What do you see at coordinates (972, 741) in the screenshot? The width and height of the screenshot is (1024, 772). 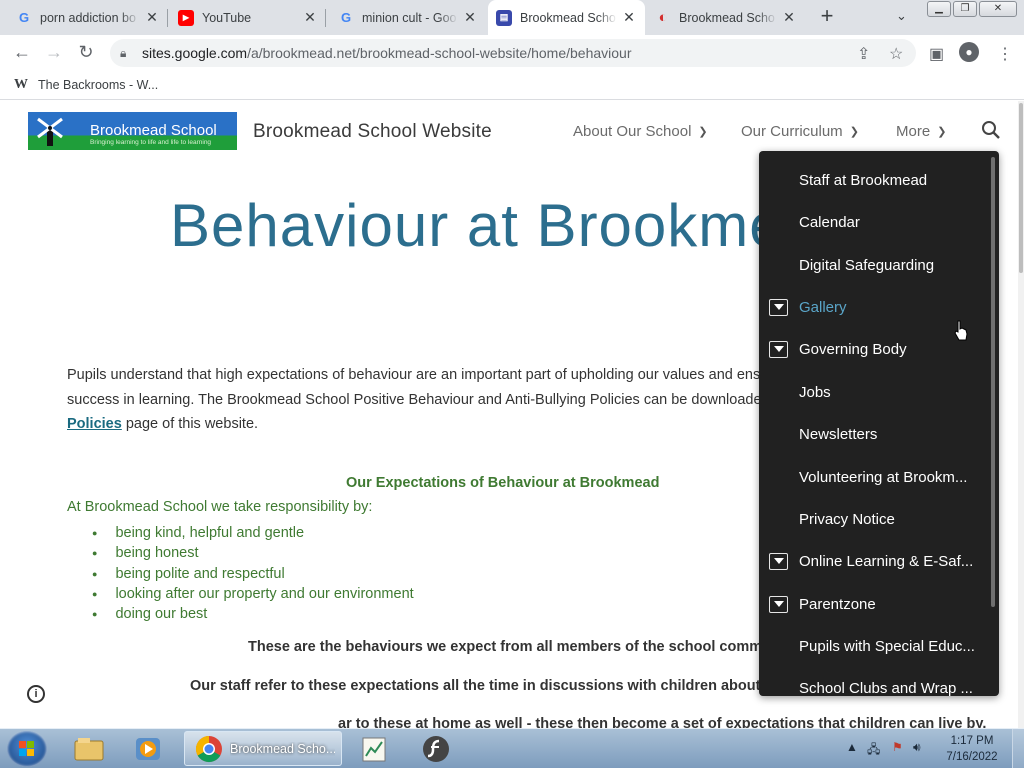 I see `clock-time: 1:17 PM` at bounding box center [972, 741].